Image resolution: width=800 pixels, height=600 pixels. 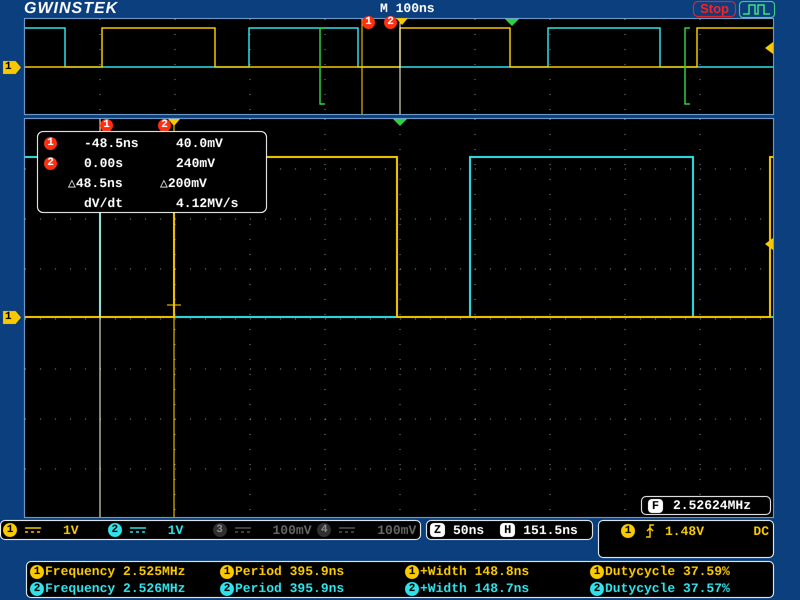 I want to click on rising-edge-icon, so click(x=650, y=531).